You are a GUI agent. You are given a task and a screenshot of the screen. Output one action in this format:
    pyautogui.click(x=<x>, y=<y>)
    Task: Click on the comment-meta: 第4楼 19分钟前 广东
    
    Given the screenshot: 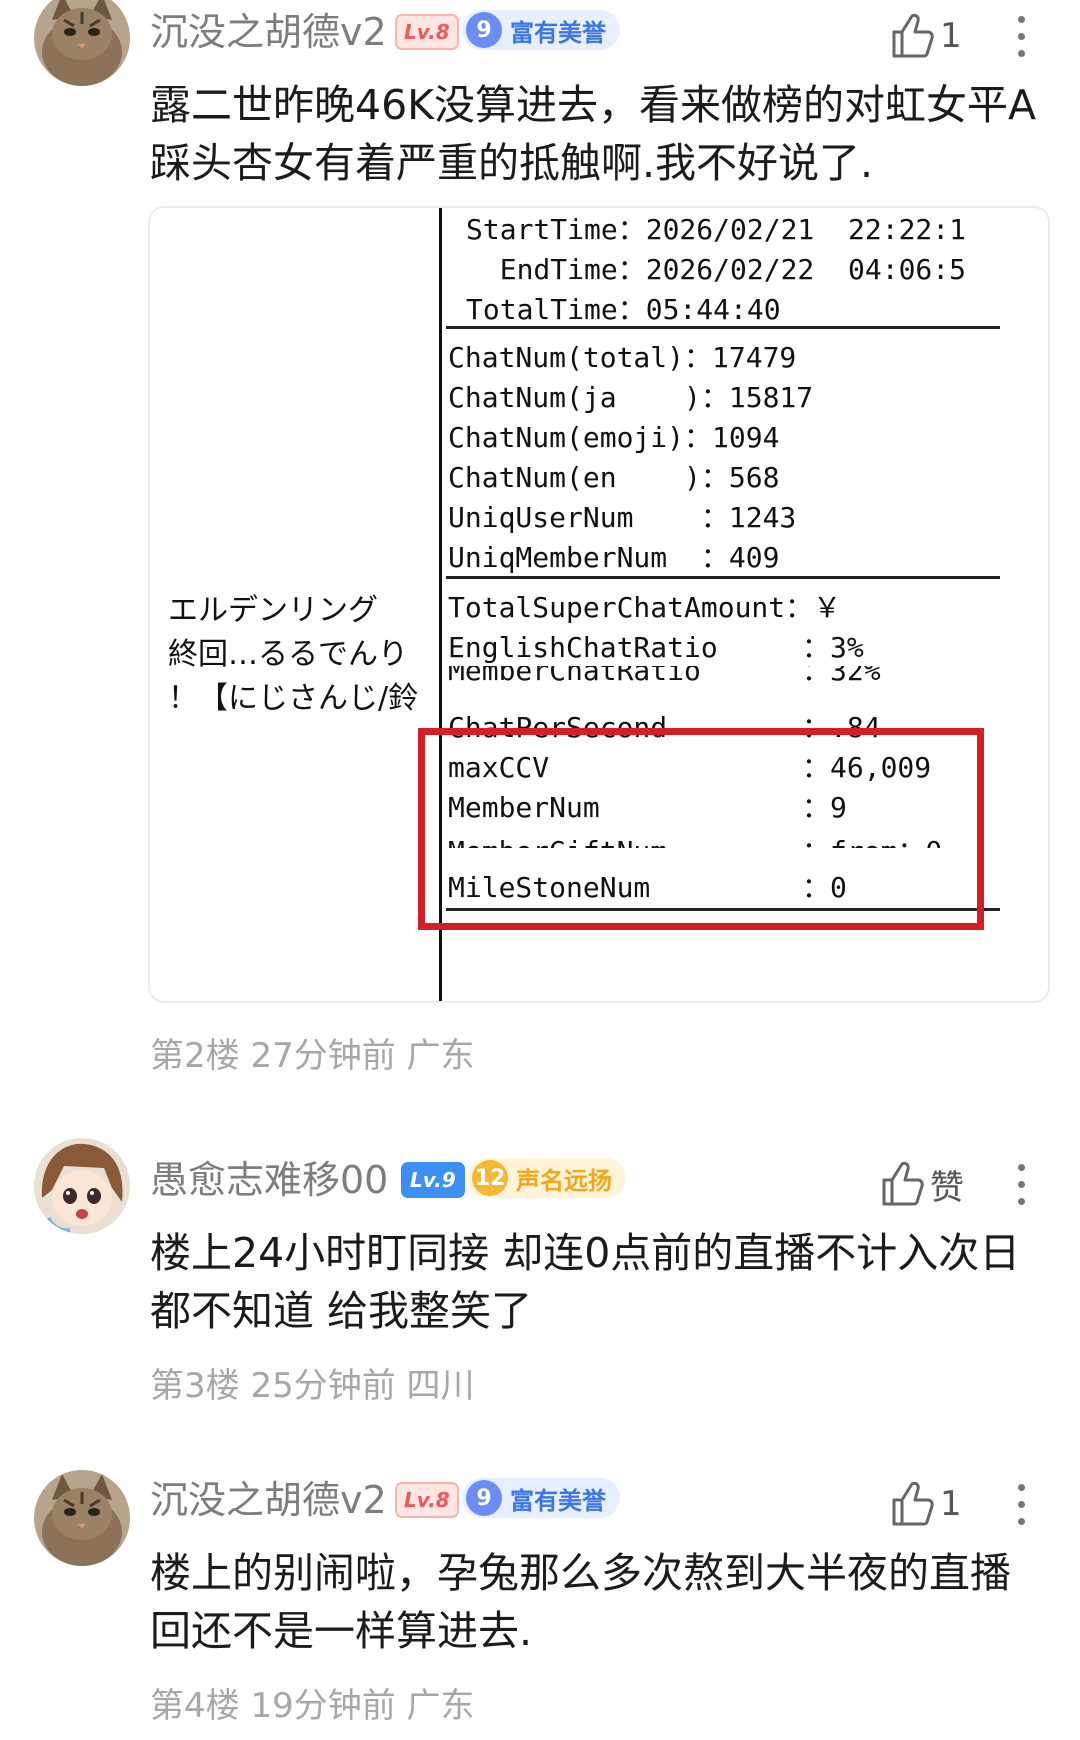 What is the action you would take?
    pyautogui.click(x=312, y=1702)
    